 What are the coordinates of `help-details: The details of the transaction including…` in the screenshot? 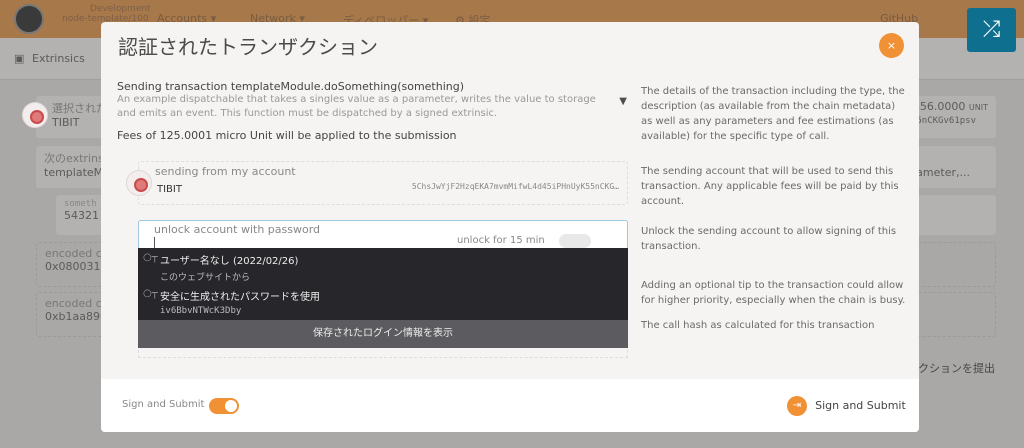 It's located at (773, 114).